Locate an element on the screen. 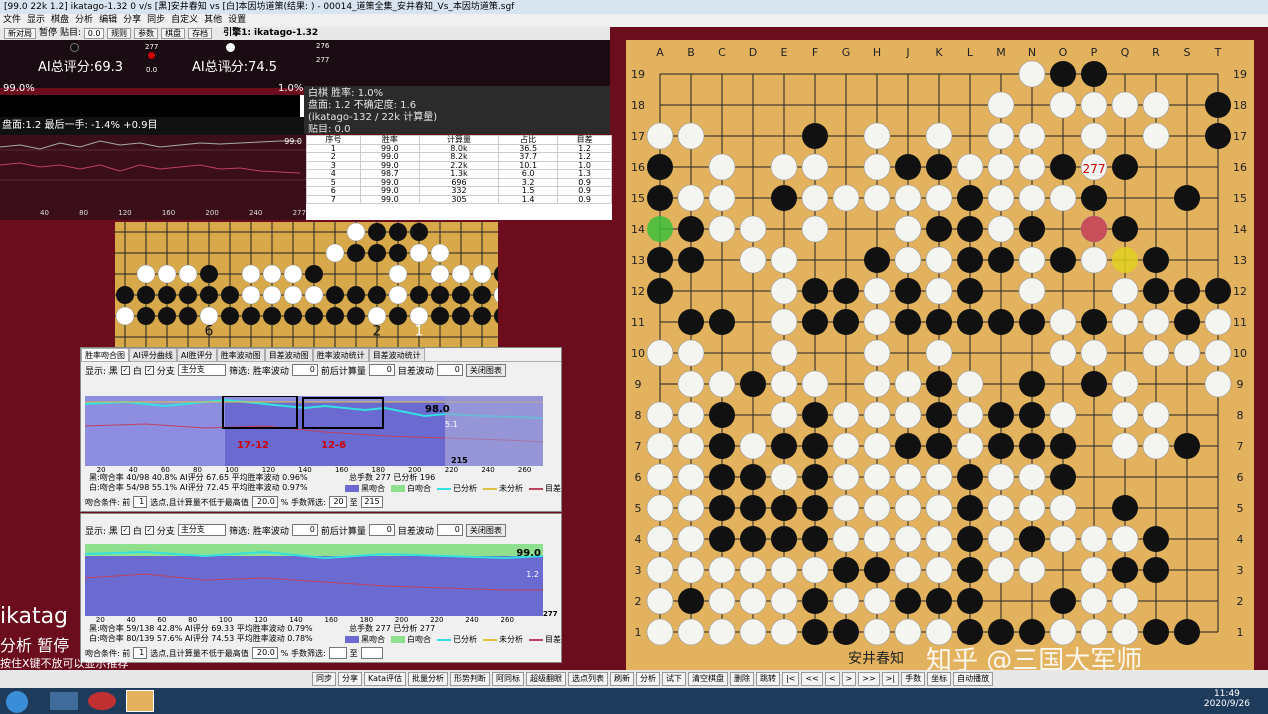  from-input is located at coordinates (337, 653).